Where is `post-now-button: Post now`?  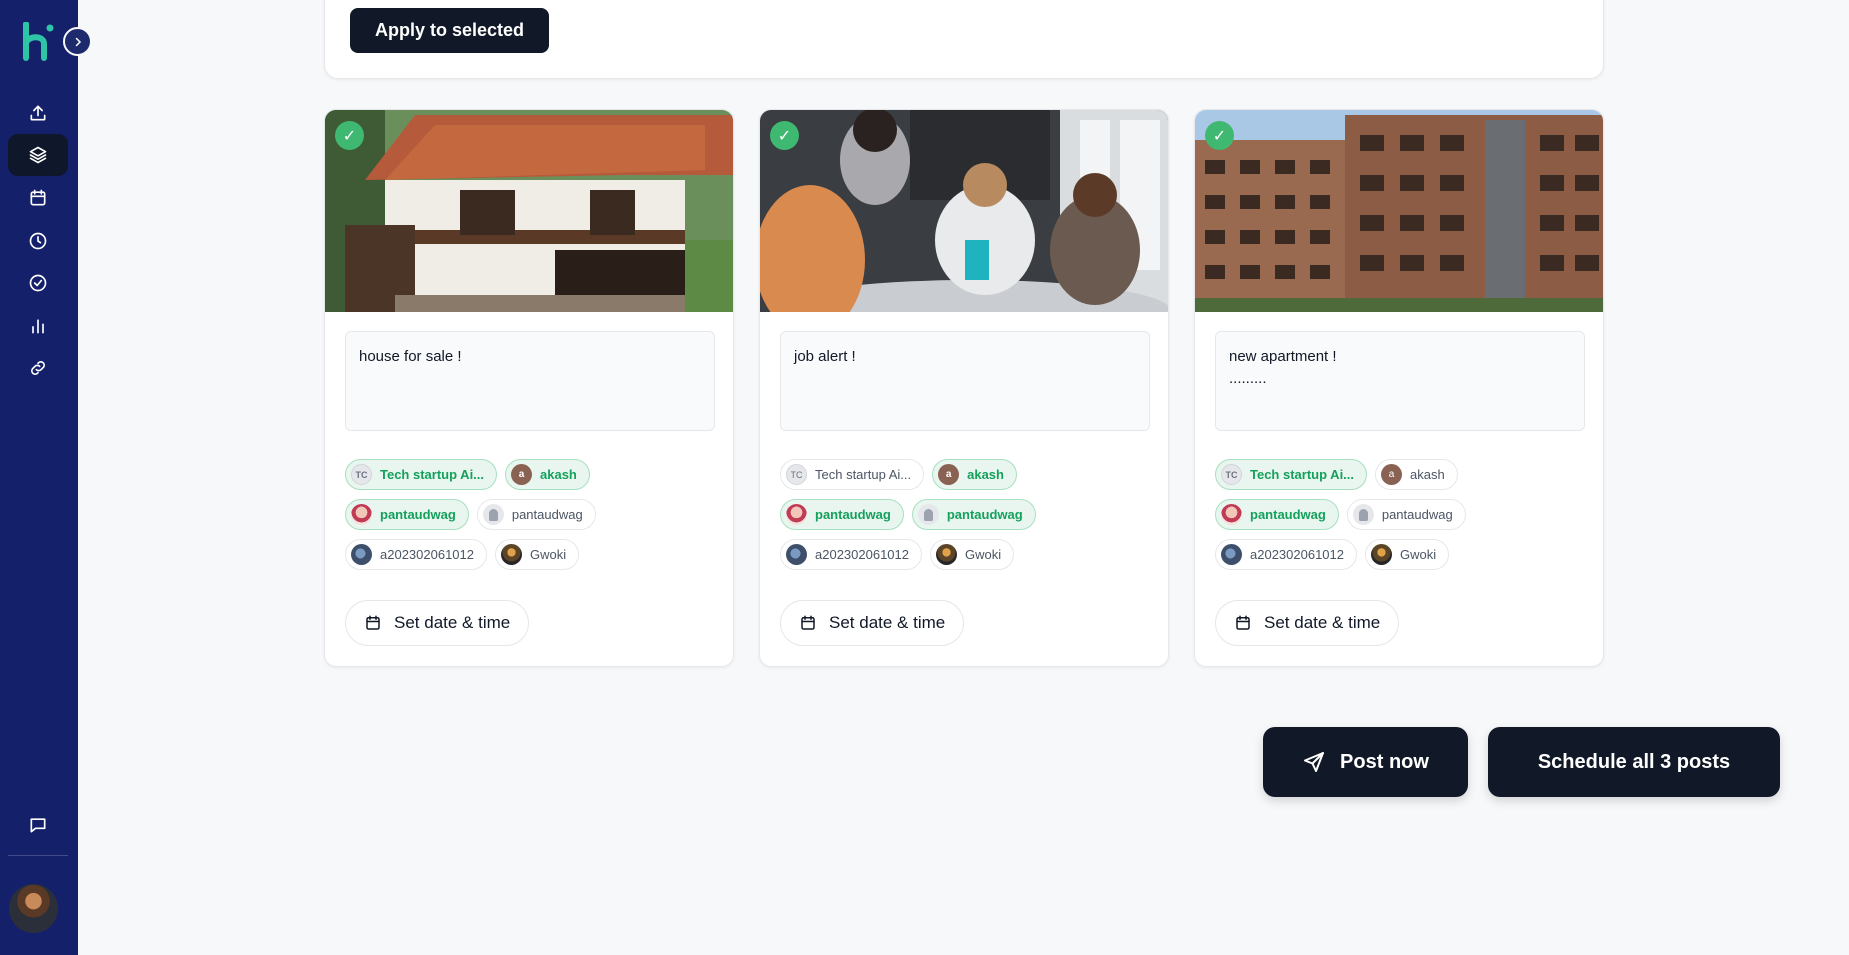
post-now-button: Post now is located at coordinates (1365, 762).